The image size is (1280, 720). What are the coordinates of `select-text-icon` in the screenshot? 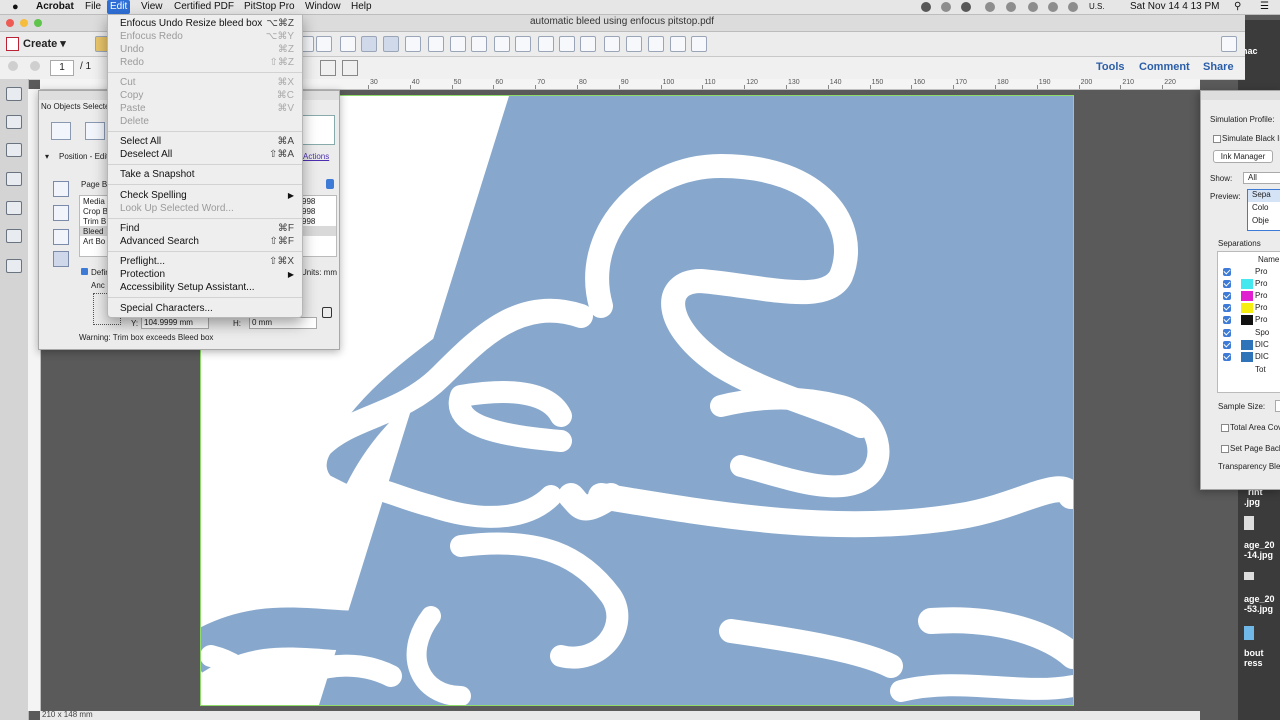 It's located at (391, 44).